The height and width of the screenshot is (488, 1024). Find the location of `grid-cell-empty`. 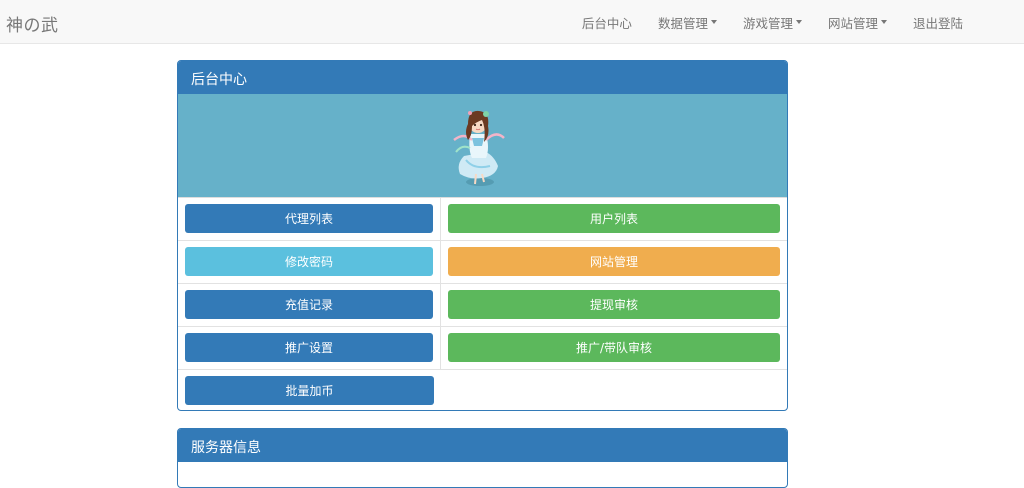

grid-cell-empty is located at coordinates (614, 390).